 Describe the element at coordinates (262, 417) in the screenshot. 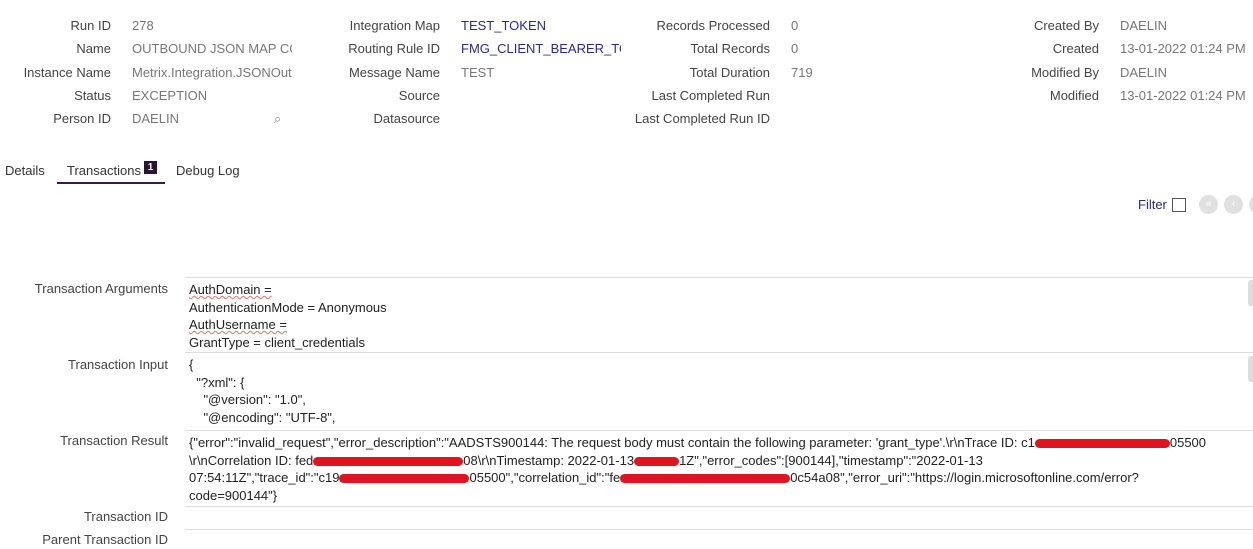

I see `input-line: "@encoding": "UTF-8",` at that location.